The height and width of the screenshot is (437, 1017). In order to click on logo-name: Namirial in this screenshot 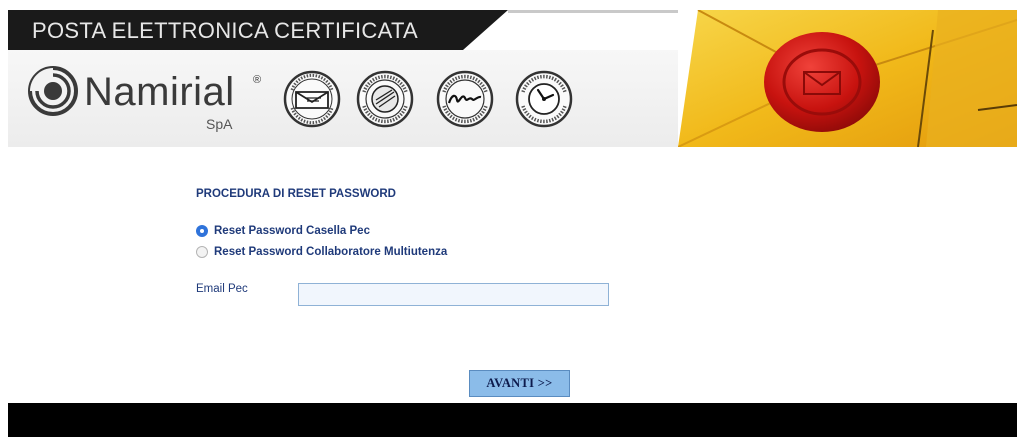, I will do `click(159, 92)`.